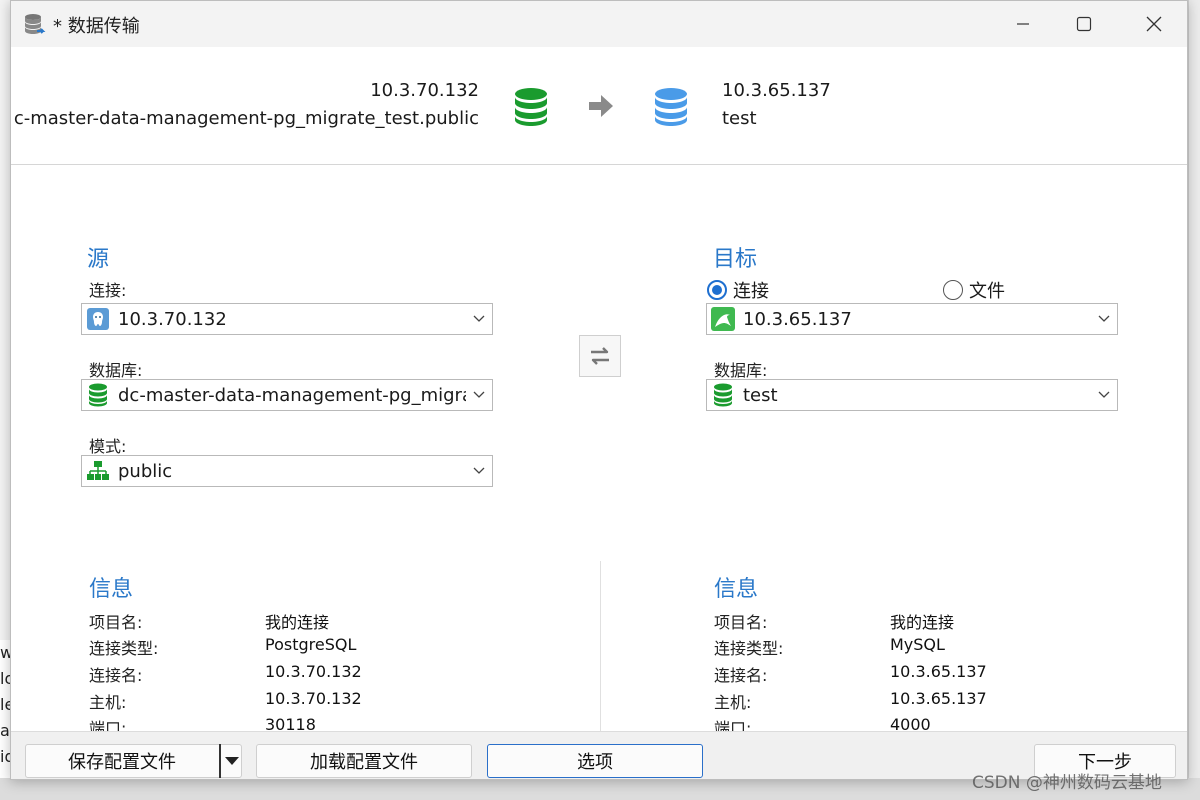 The width and height of the screenshot is (1200, 800). What do you see at coordinates (98, 471) in the screenshot?
I see `schema-icon` at bounding box center [98, 471].